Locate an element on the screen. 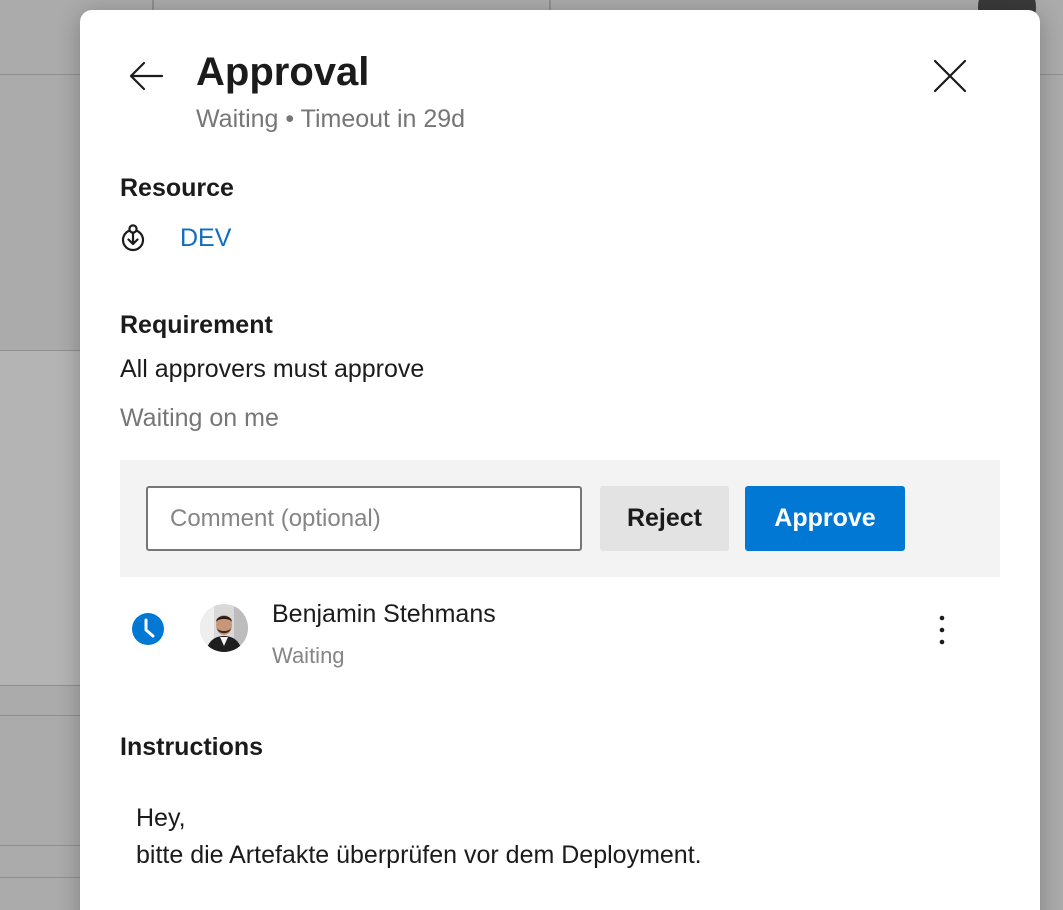 Image resolution: width=1063 pixels, height=910 pixels. requirement-label: Requirement is located at coordinates (196, 325).